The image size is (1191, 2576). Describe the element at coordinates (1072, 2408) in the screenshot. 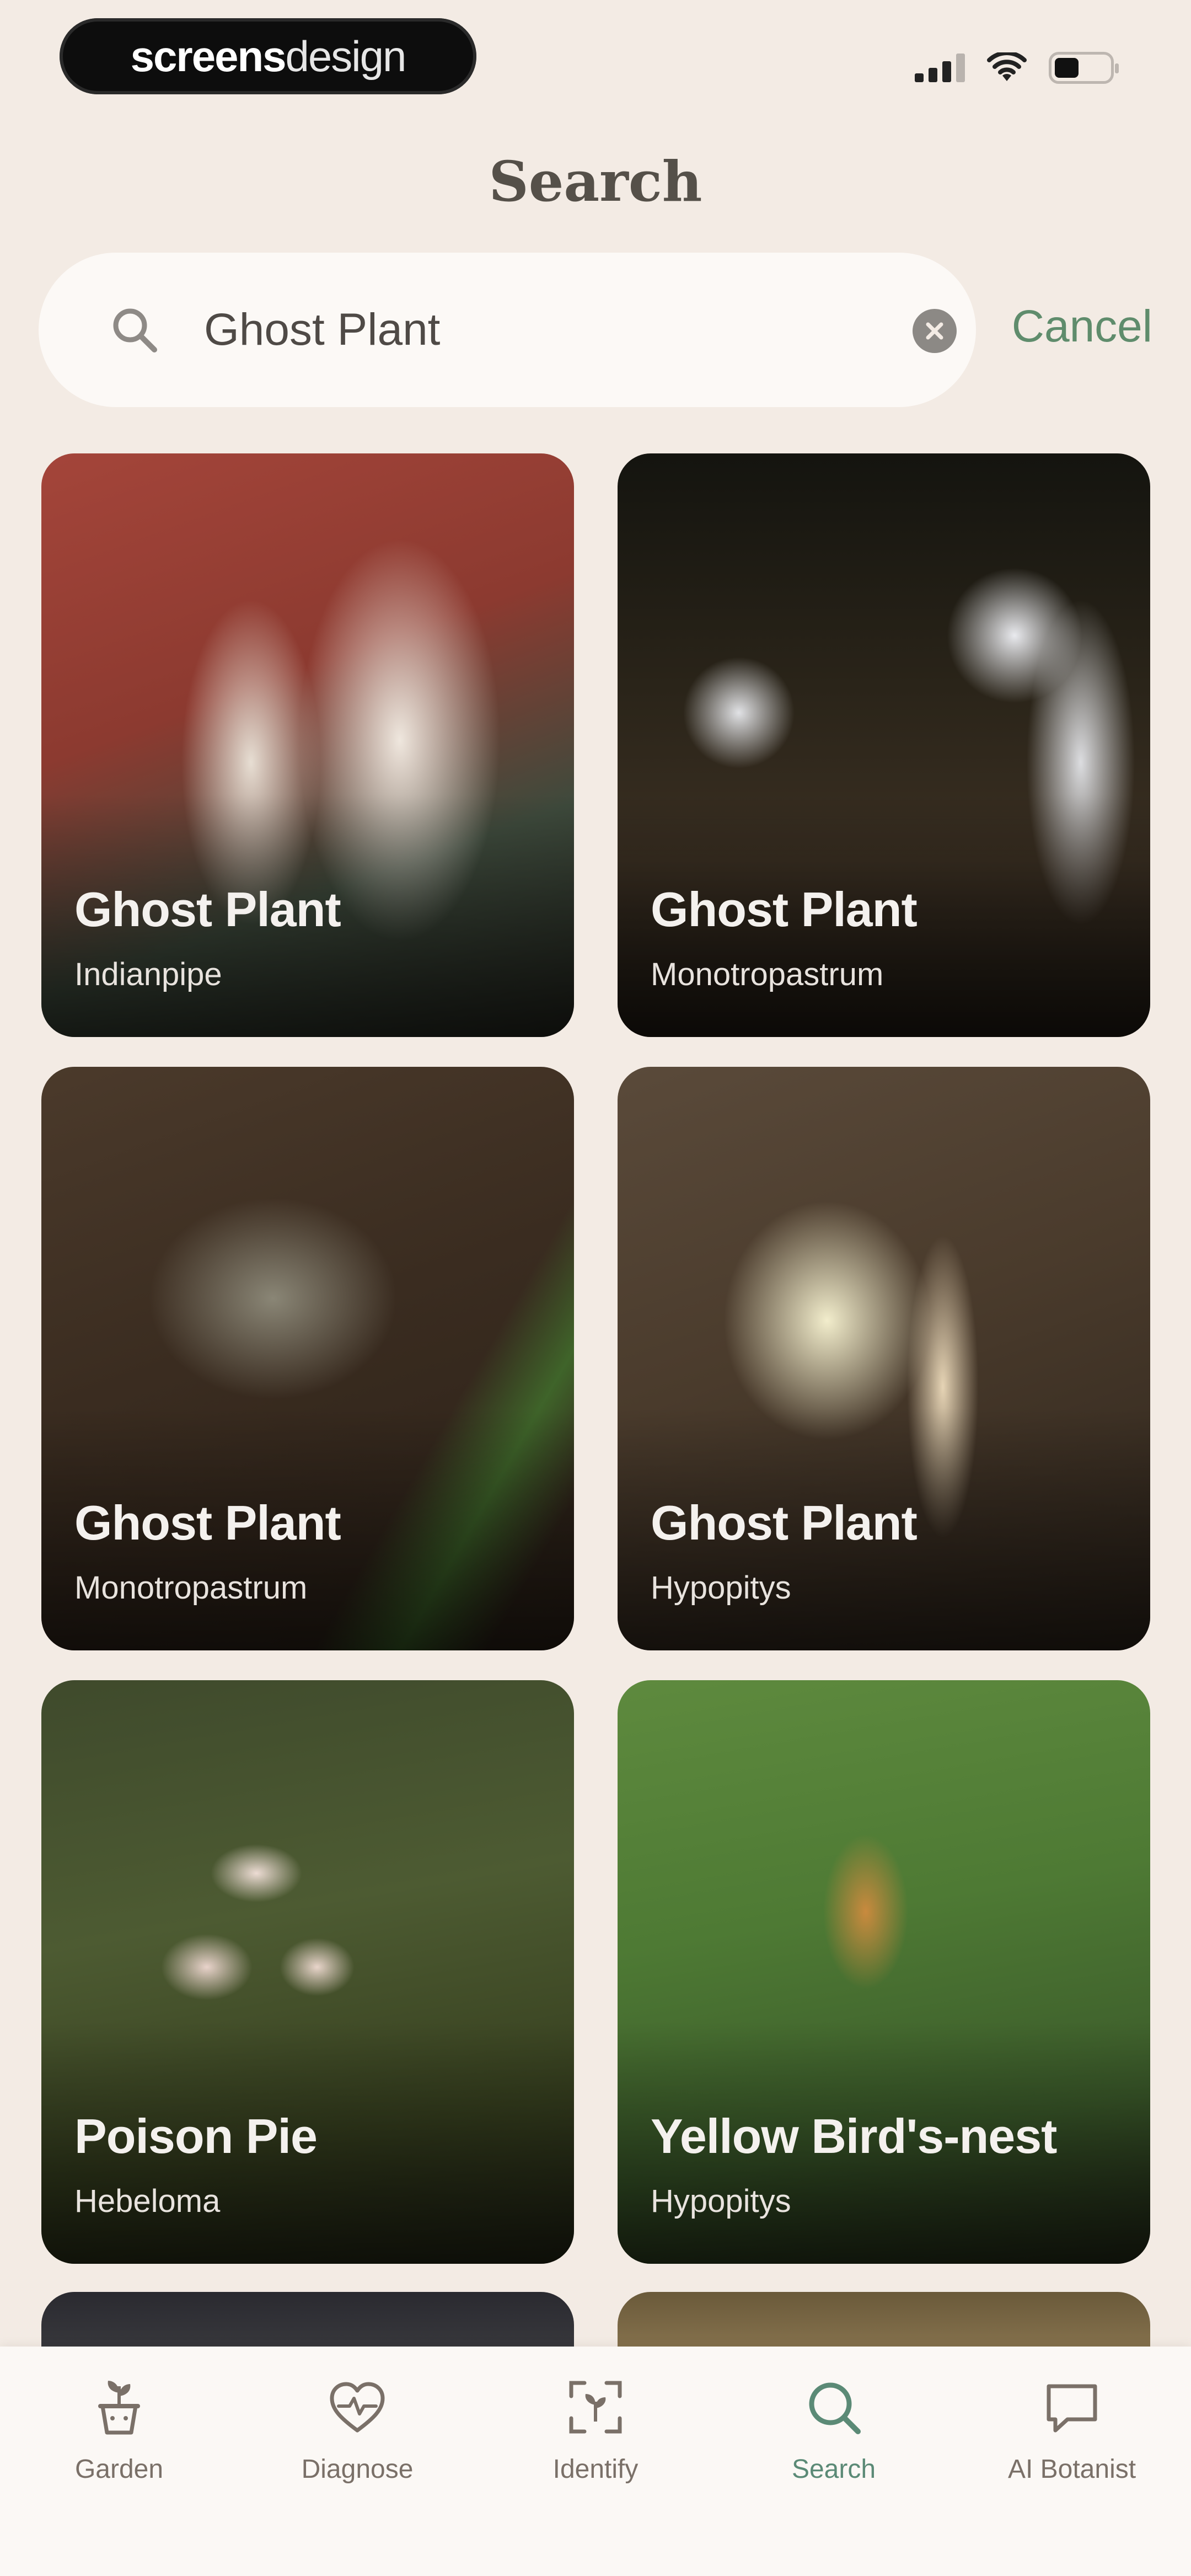

I see `chat-bubble-icon` at that location.